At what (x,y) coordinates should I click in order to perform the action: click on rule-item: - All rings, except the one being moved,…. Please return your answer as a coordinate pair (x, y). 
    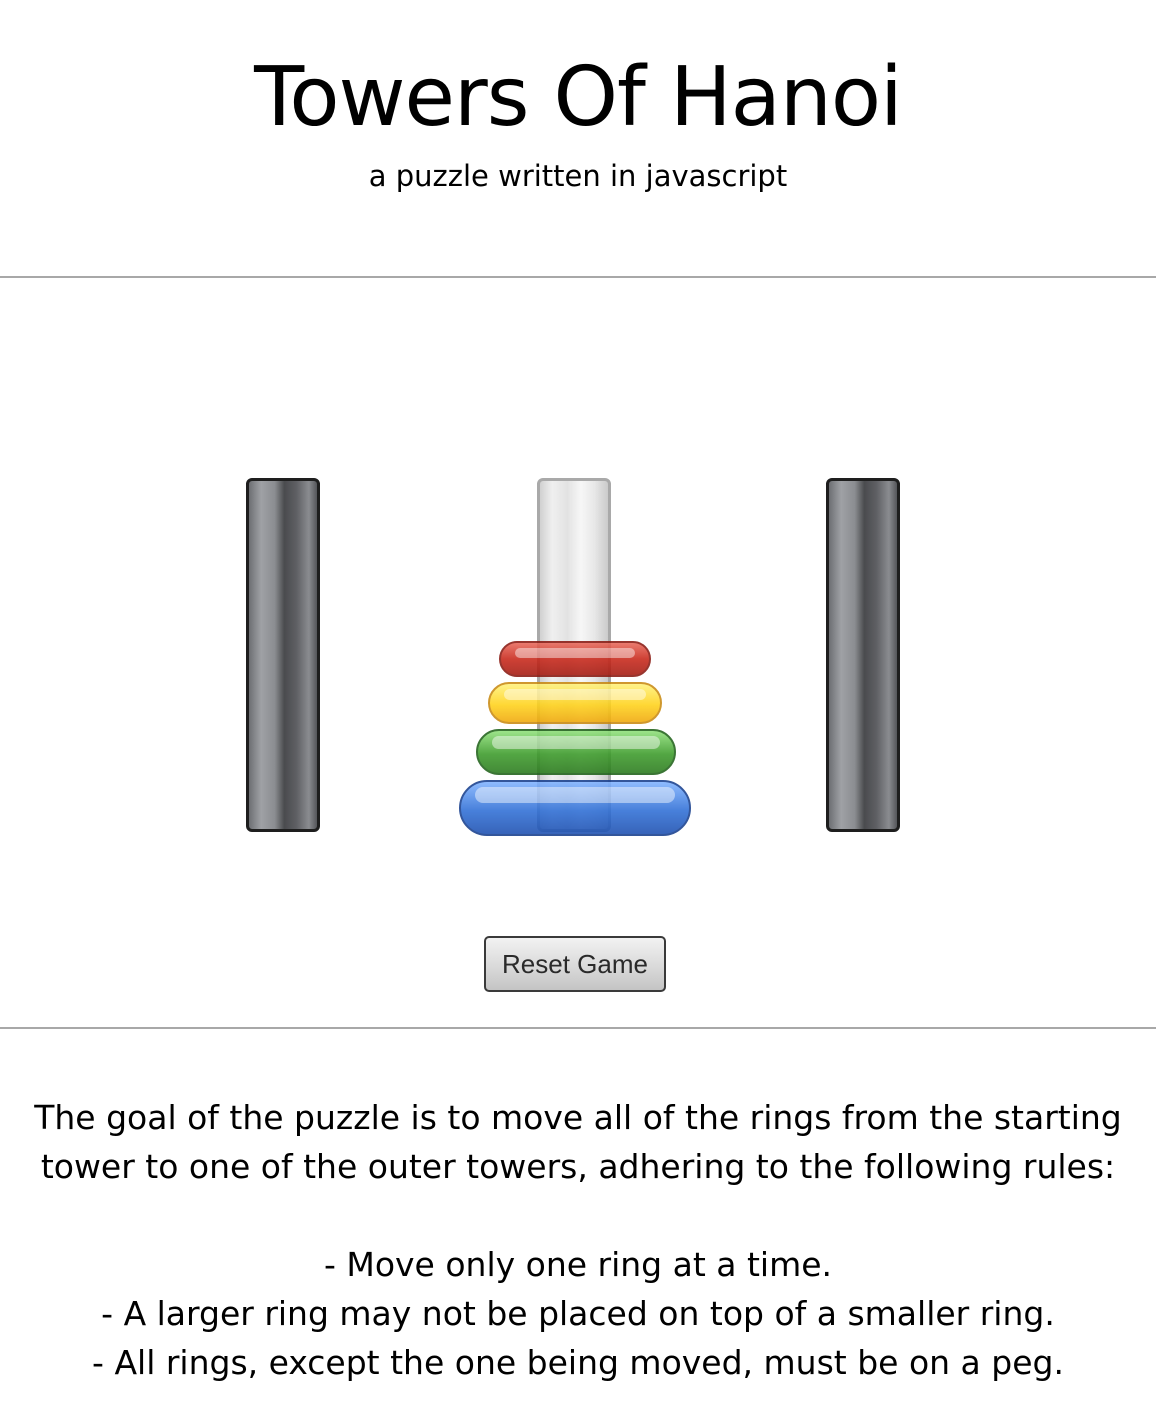
    Looking at the image, I should click on (578, 1362).